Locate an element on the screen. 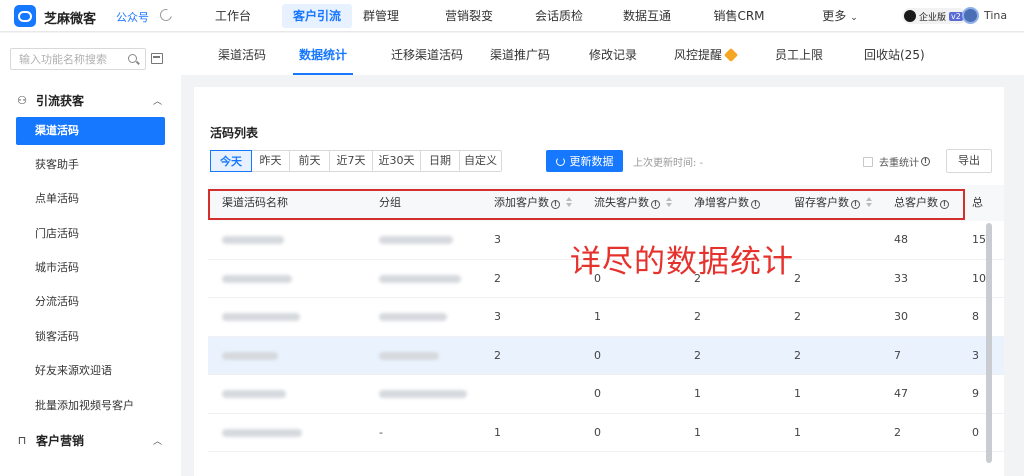 This screenshot has width=1024, height=476. dedupe-option: 去重统计 ! is located at coordinates (896, 161).